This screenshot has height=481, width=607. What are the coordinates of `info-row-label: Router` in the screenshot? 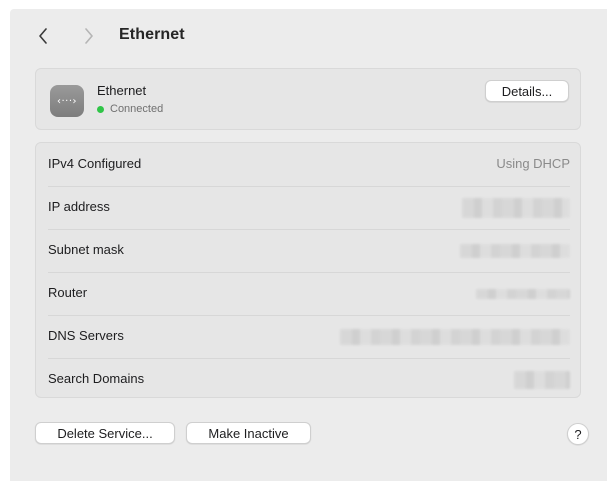 It's located at (68, 292).